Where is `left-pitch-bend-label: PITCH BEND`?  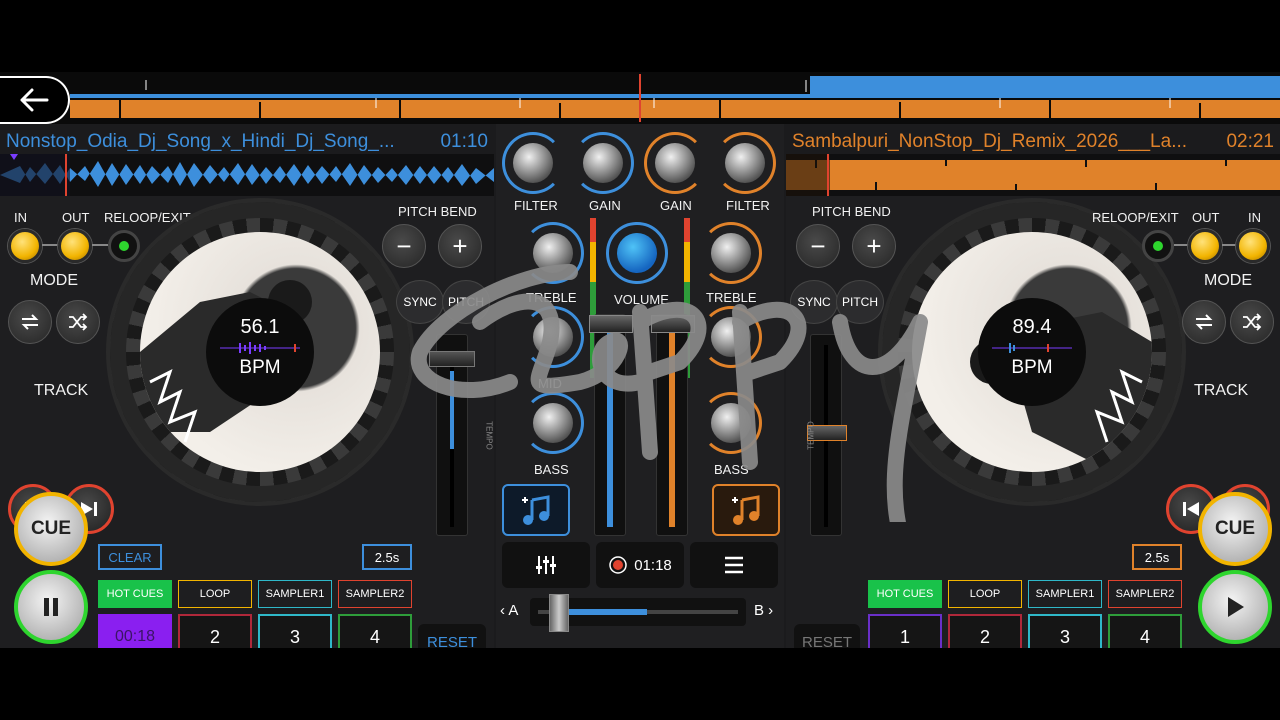 left-pitch-bend-label: PITCH BEND is located at coordinates (437, 211).